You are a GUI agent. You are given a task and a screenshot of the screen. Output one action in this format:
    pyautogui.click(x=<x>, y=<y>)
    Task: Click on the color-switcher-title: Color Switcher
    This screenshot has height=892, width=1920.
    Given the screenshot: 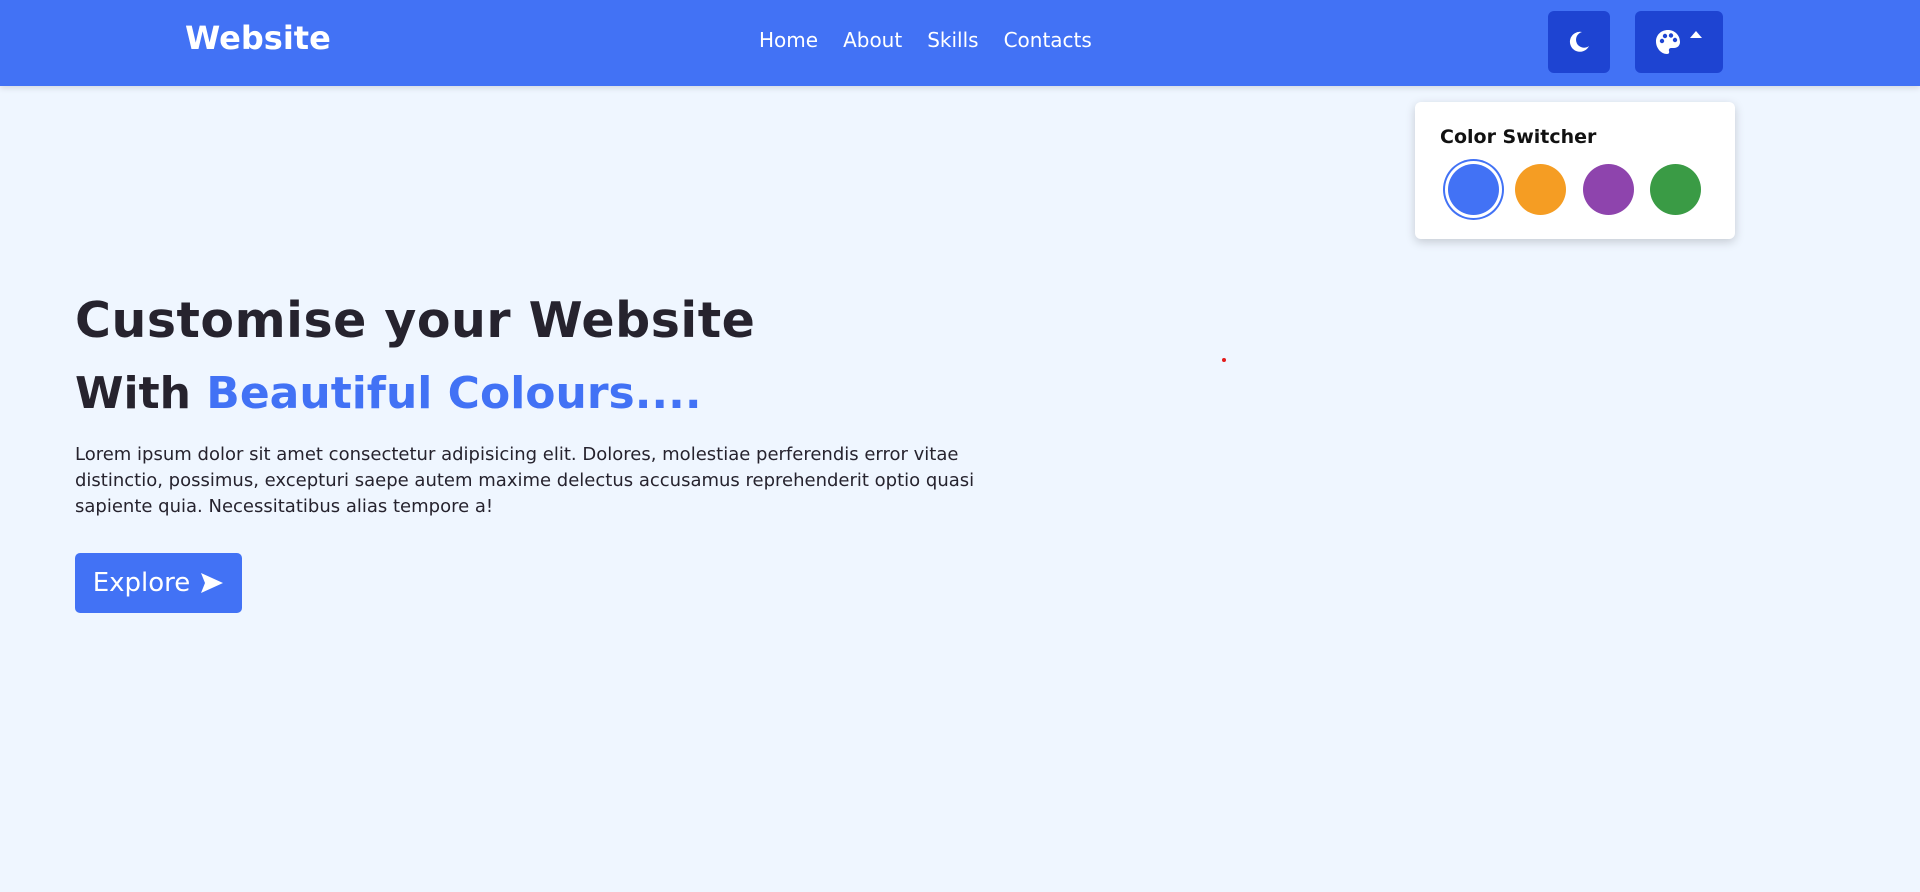 What is the action you would take?
    pyautogui.click(x=1518, y=137)
    